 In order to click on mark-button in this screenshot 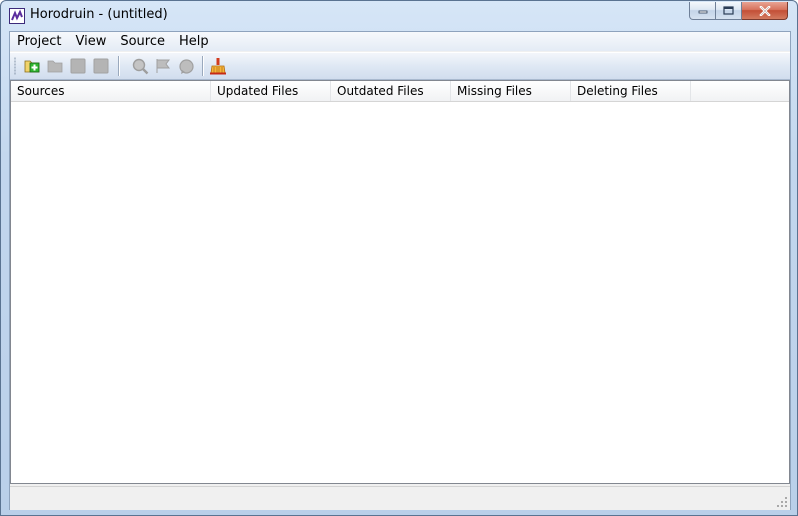, I will do `click(163, 66)`.